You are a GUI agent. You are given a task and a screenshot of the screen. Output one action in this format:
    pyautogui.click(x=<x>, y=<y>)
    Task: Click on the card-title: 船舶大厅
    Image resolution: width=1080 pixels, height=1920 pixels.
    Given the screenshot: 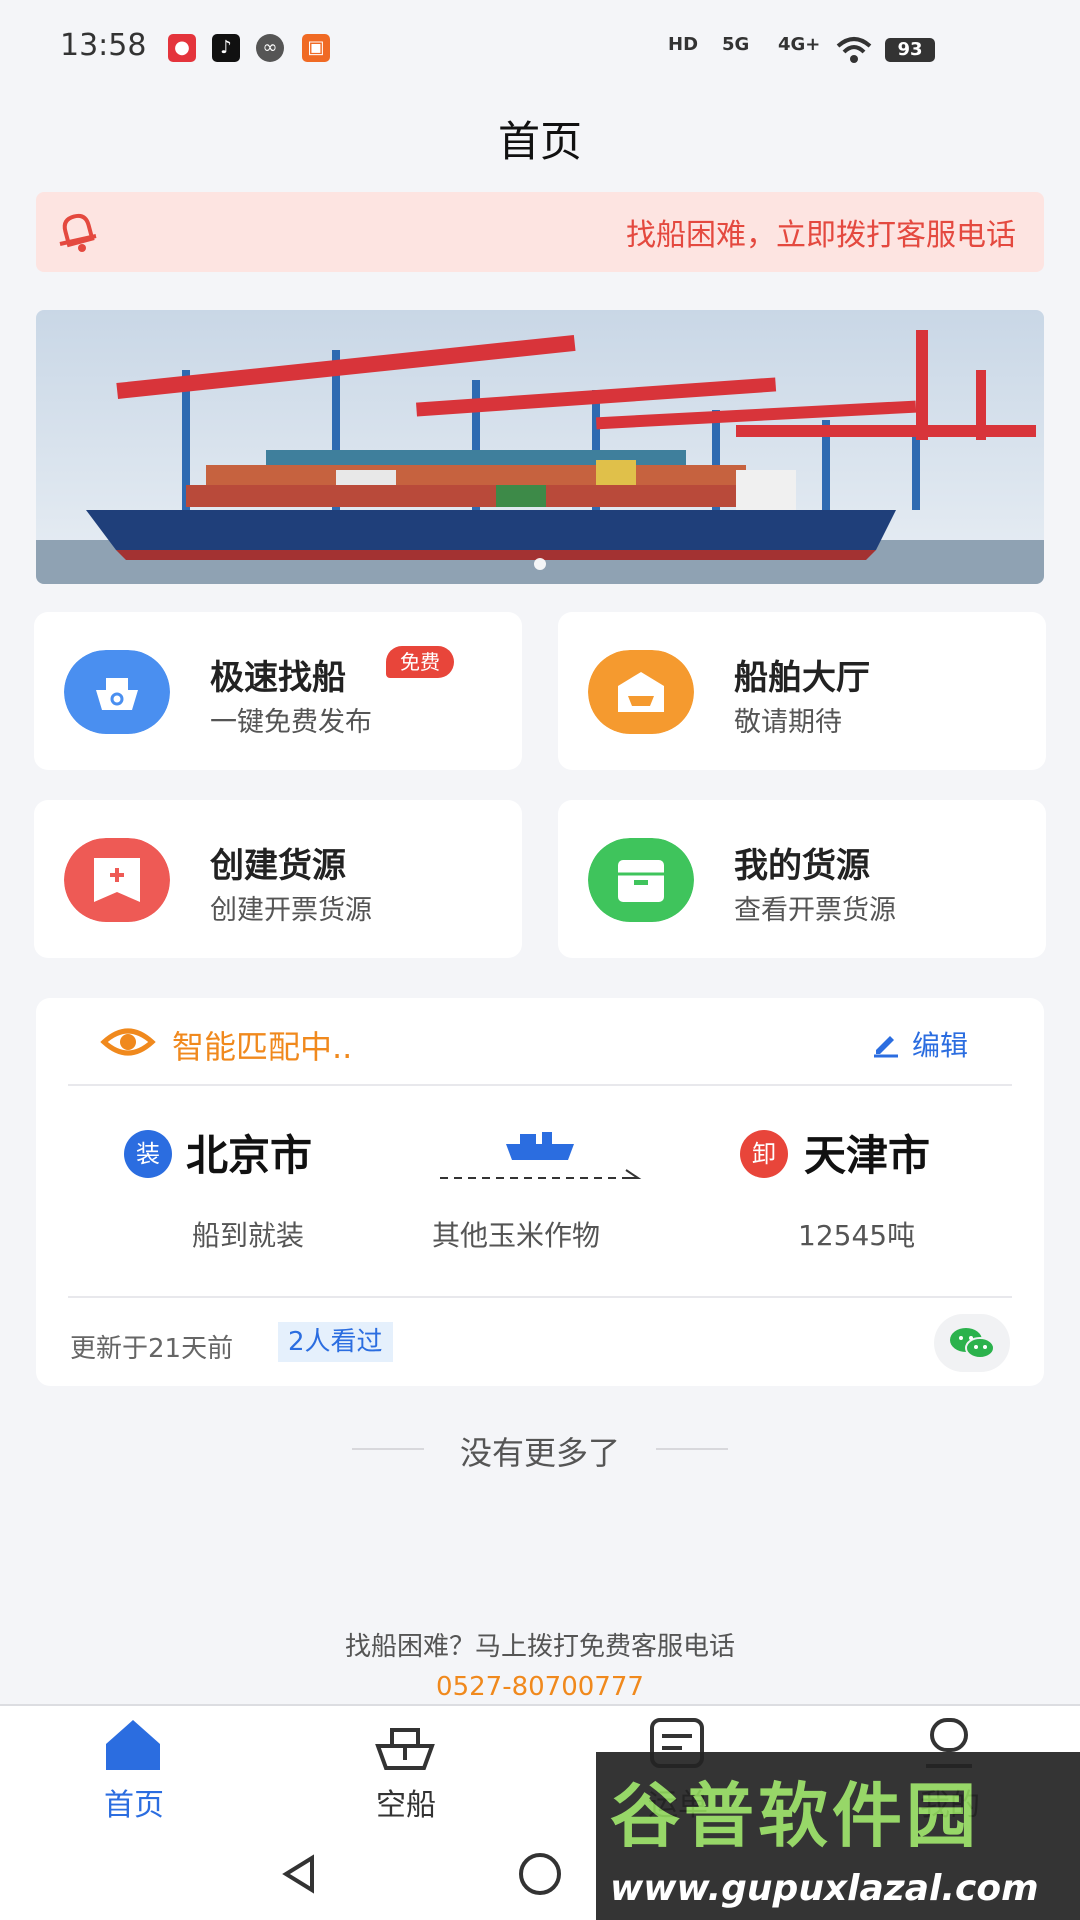 What is the action you would take?
    pyautogui.click(x=802, y=678)
    